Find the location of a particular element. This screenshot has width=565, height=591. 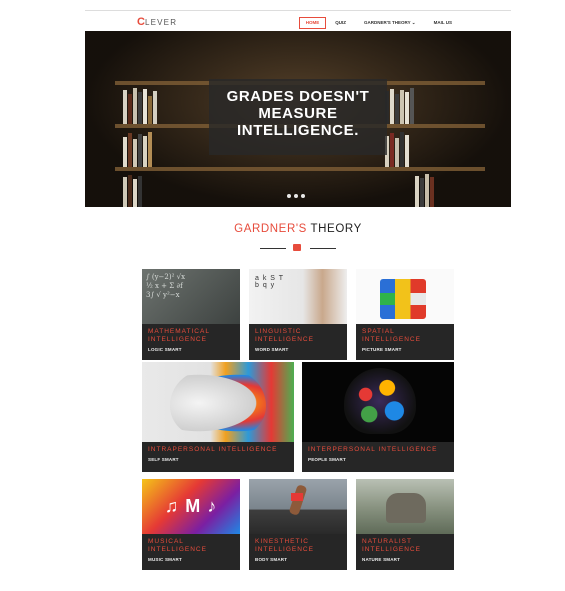

card-caption: KINESTHETIC INTELLIGENCE BODY SMART is located at coordinates (298, 552).